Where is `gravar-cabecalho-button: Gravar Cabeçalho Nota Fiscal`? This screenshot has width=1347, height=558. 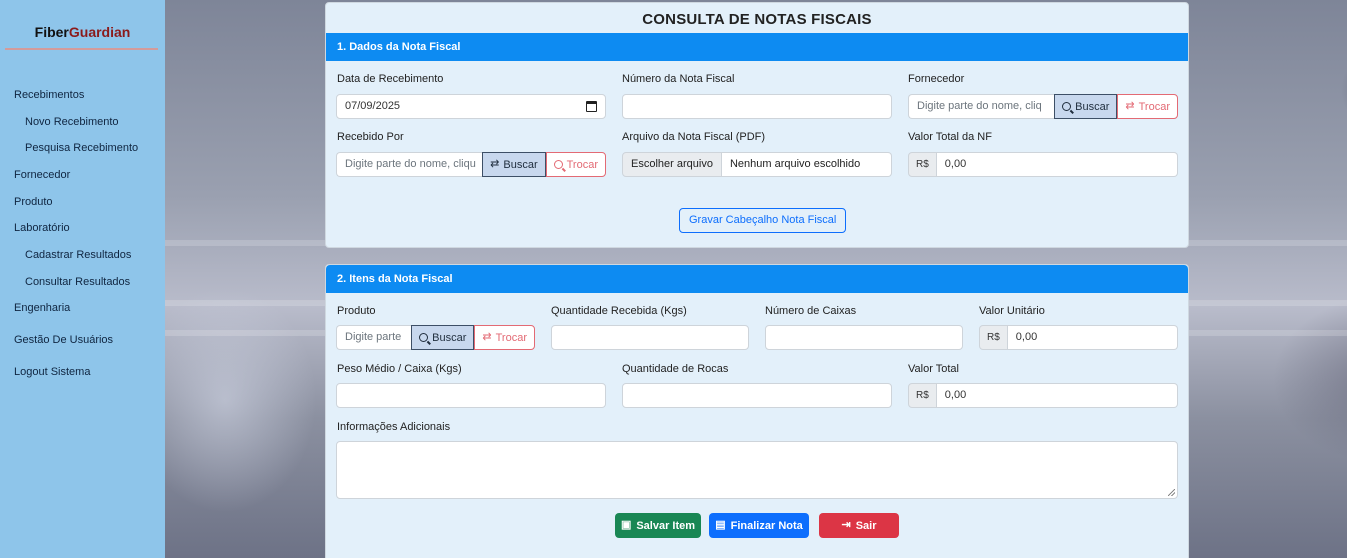 gravar-cabecalho-button: Gravar Cabeçalho Nota Fiscal is located at coordinates (763, 220).